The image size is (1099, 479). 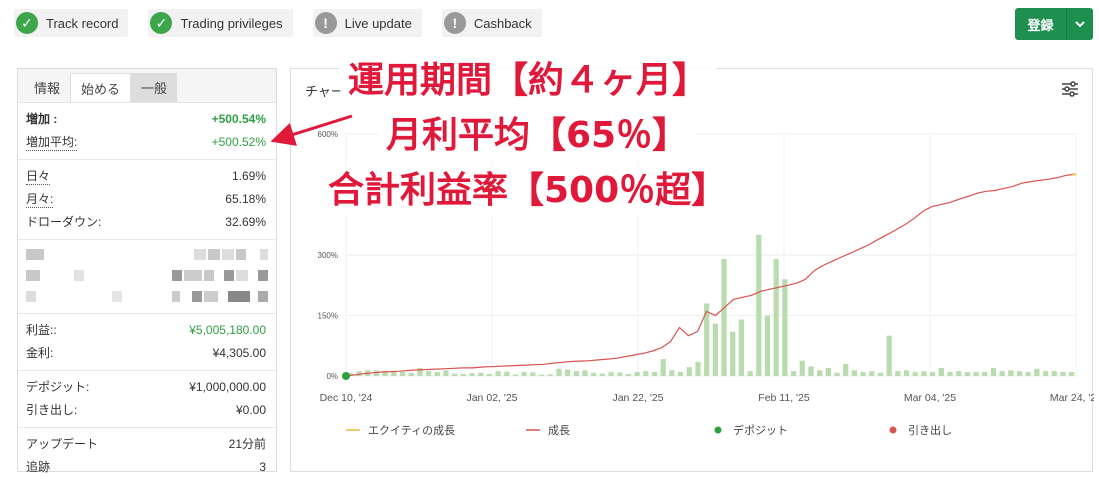 What do you see at coordinates (147, 443) in the screenshot?
I see `stat-updated: アップデート 21分前` at bounding box center [147, 443].